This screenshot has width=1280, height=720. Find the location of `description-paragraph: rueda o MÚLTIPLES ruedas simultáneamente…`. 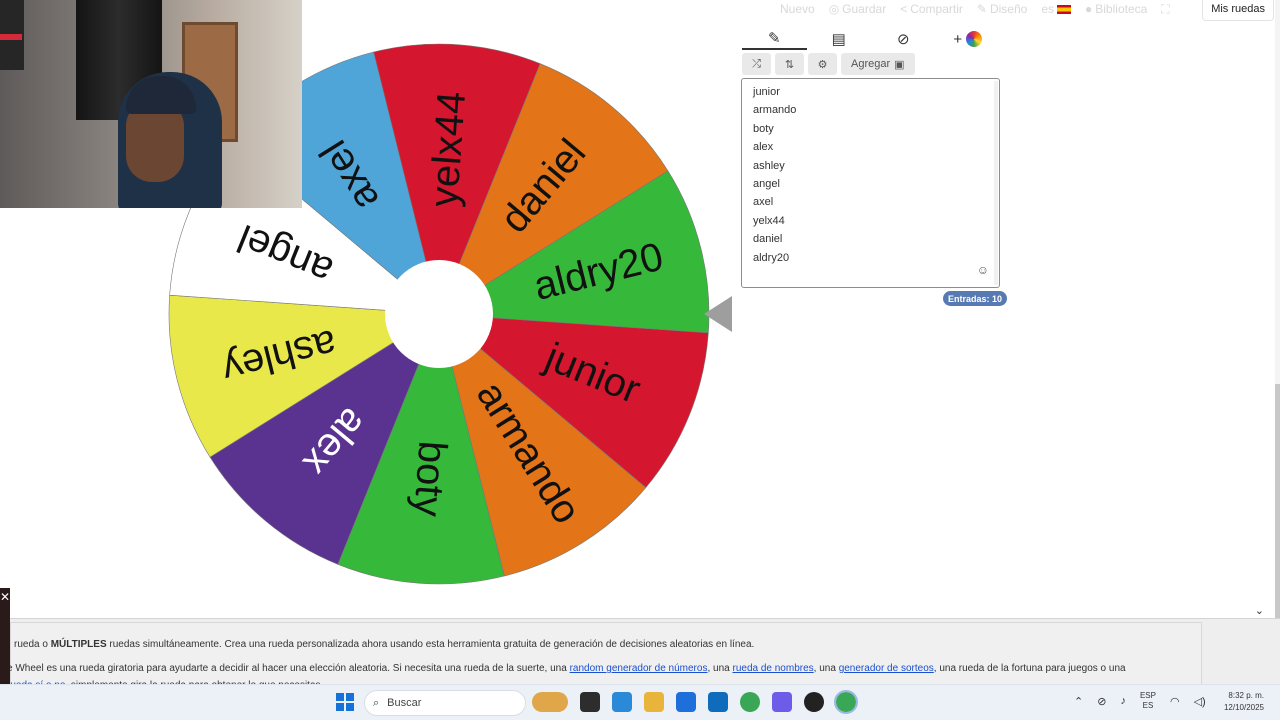

description-paragraph: rueda o MÚLTIPLES ruedas simultáneamente… is located at coordinates (384, 644).